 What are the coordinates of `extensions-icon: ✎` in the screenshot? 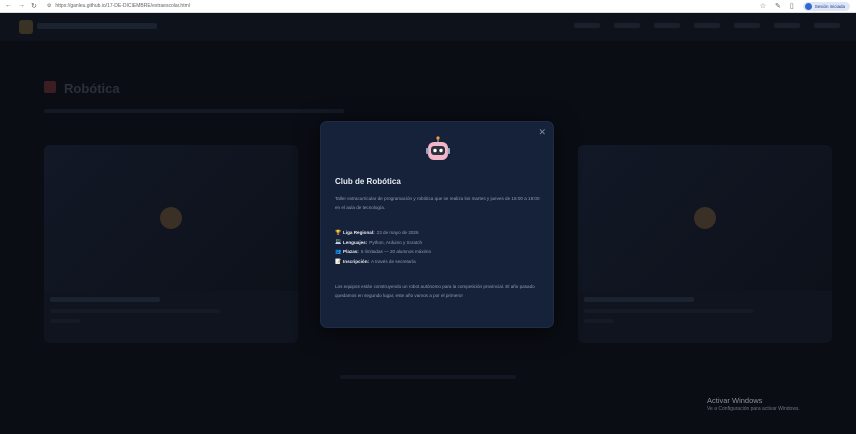 It's located at (778, 6).